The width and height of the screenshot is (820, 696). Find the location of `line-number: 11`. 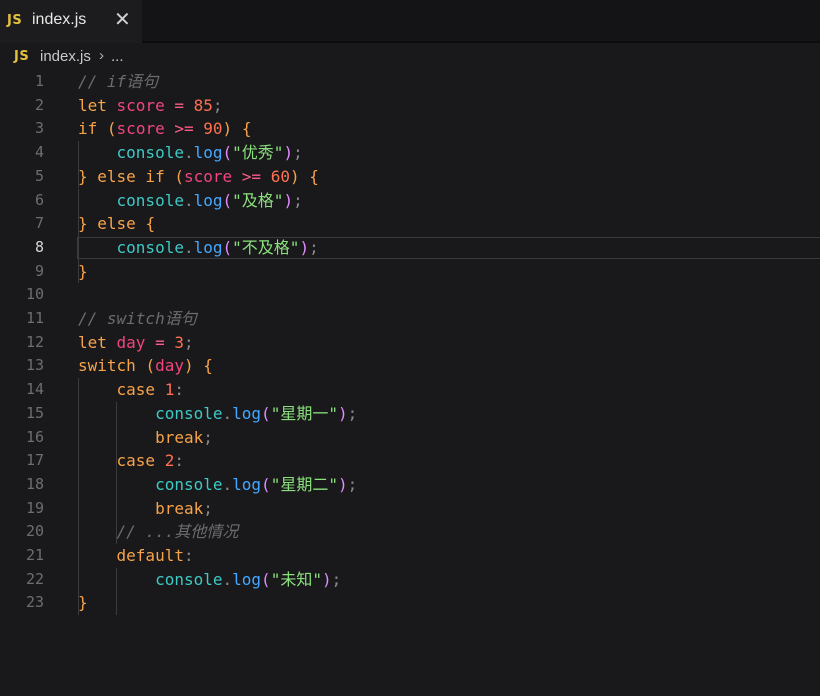

line-number: 11 is located at coordinates (34, 318).